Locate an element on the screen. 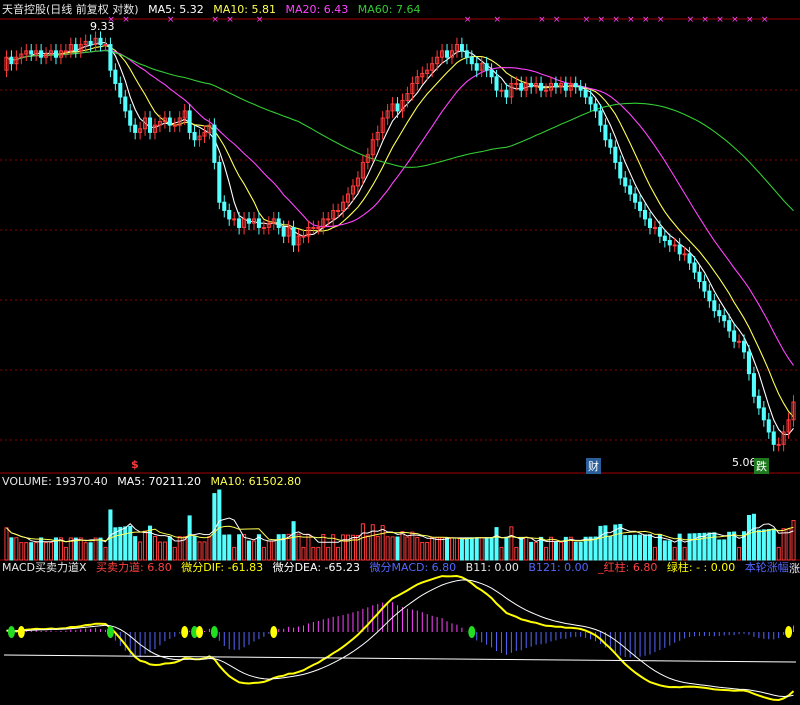 The height and width of the screenshot is (705, 800). red-label: _红柱: 6.80 is located at coordinates (628, 567).